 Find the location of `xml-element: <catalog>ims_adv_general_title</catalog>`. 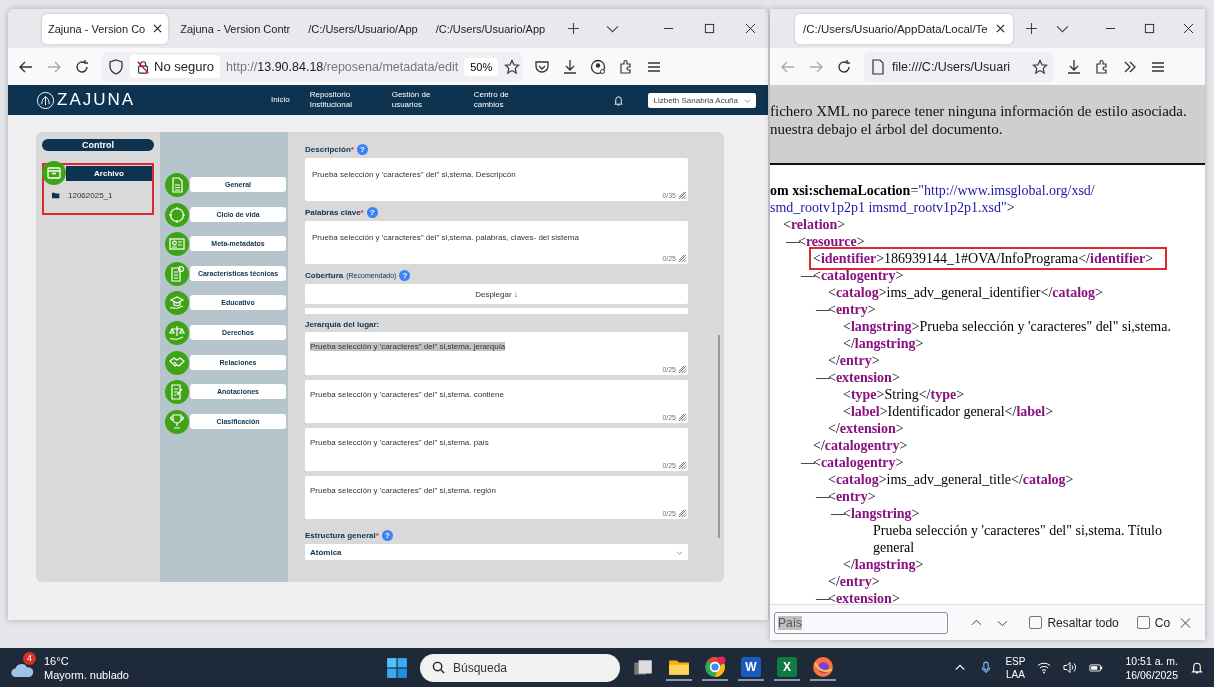

xml-element: <catalog>ims_adv_general_title</catalog> is located at coordinates (951, 479).